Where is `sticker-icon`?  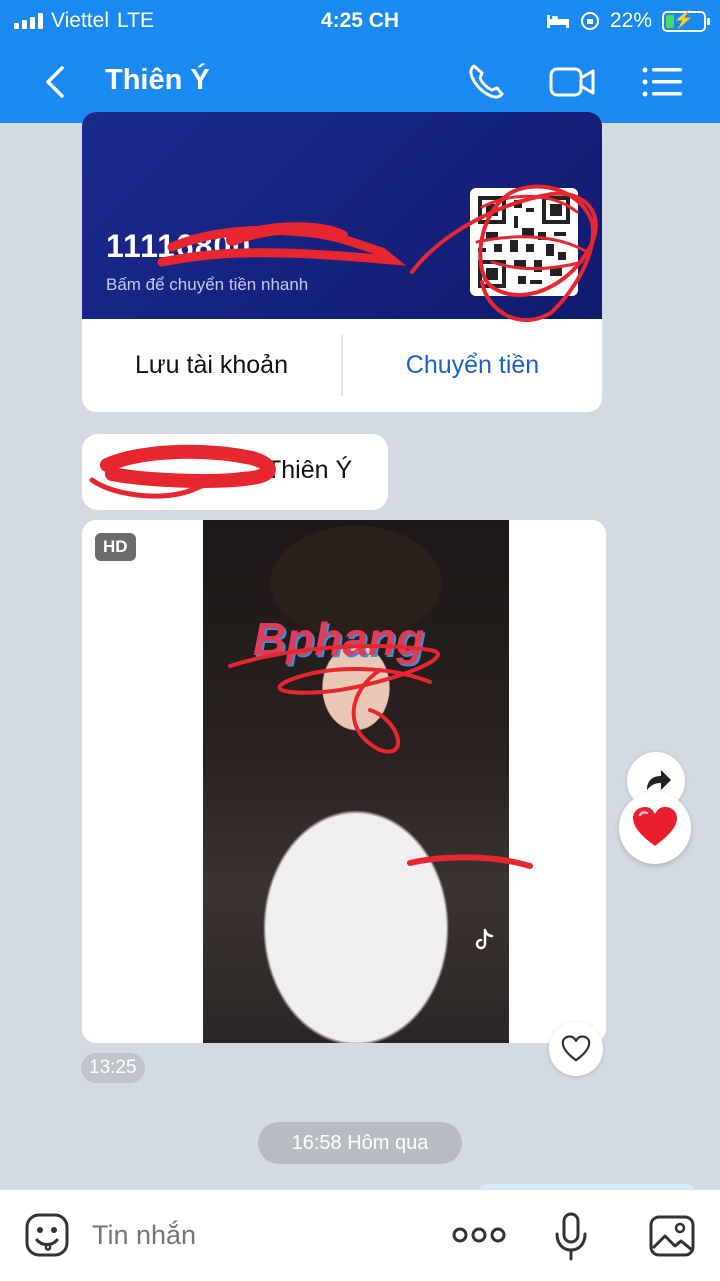
sticker-icon is located at coordinates (47, 1235).